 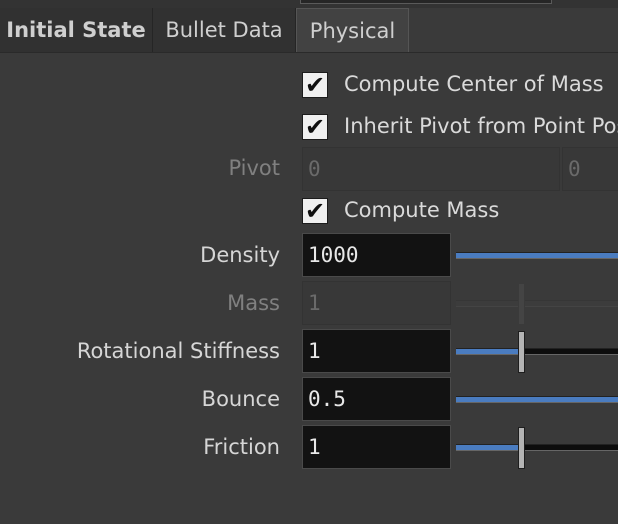 What do you see at coordinates (254, 168) in the screenshot?
I see `pivot-label: Pivot` at bounding box center [254, 168].